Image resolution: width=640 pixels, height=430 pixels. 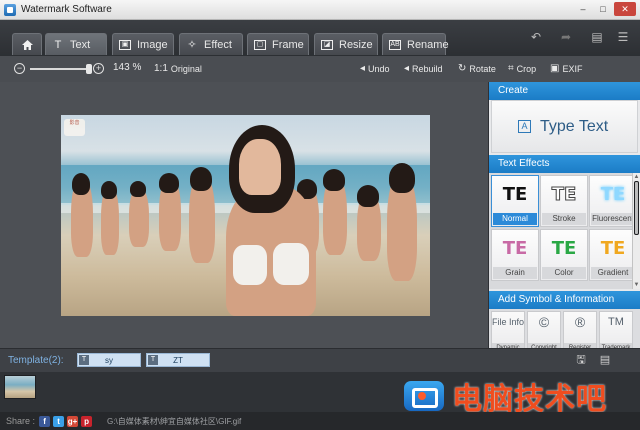 What do you see at coordinates (564, 248) in the screenshot?
I see `effect-color-glyph: TE` at bounding box center [564, 248].